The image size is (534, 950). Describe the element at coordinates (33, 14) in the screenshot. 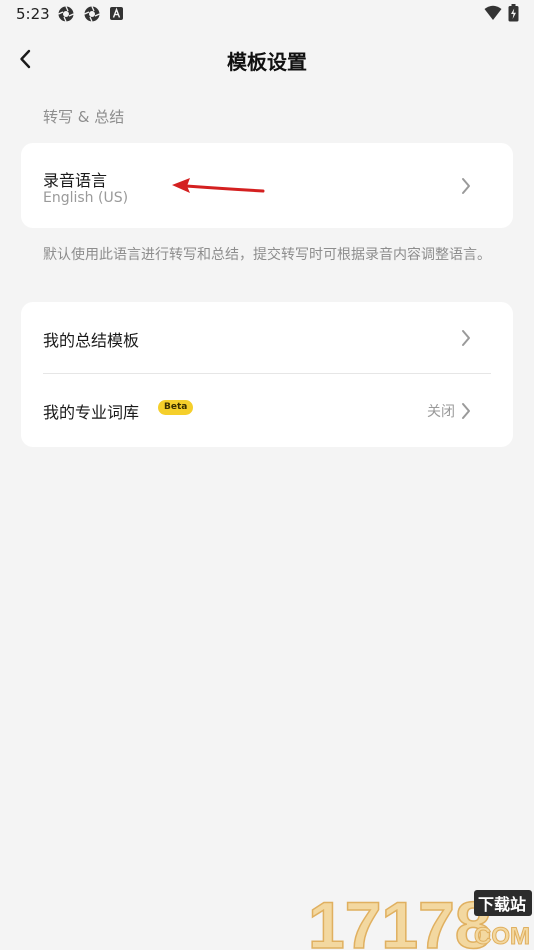

I see `status-time: 5:23` at that location.